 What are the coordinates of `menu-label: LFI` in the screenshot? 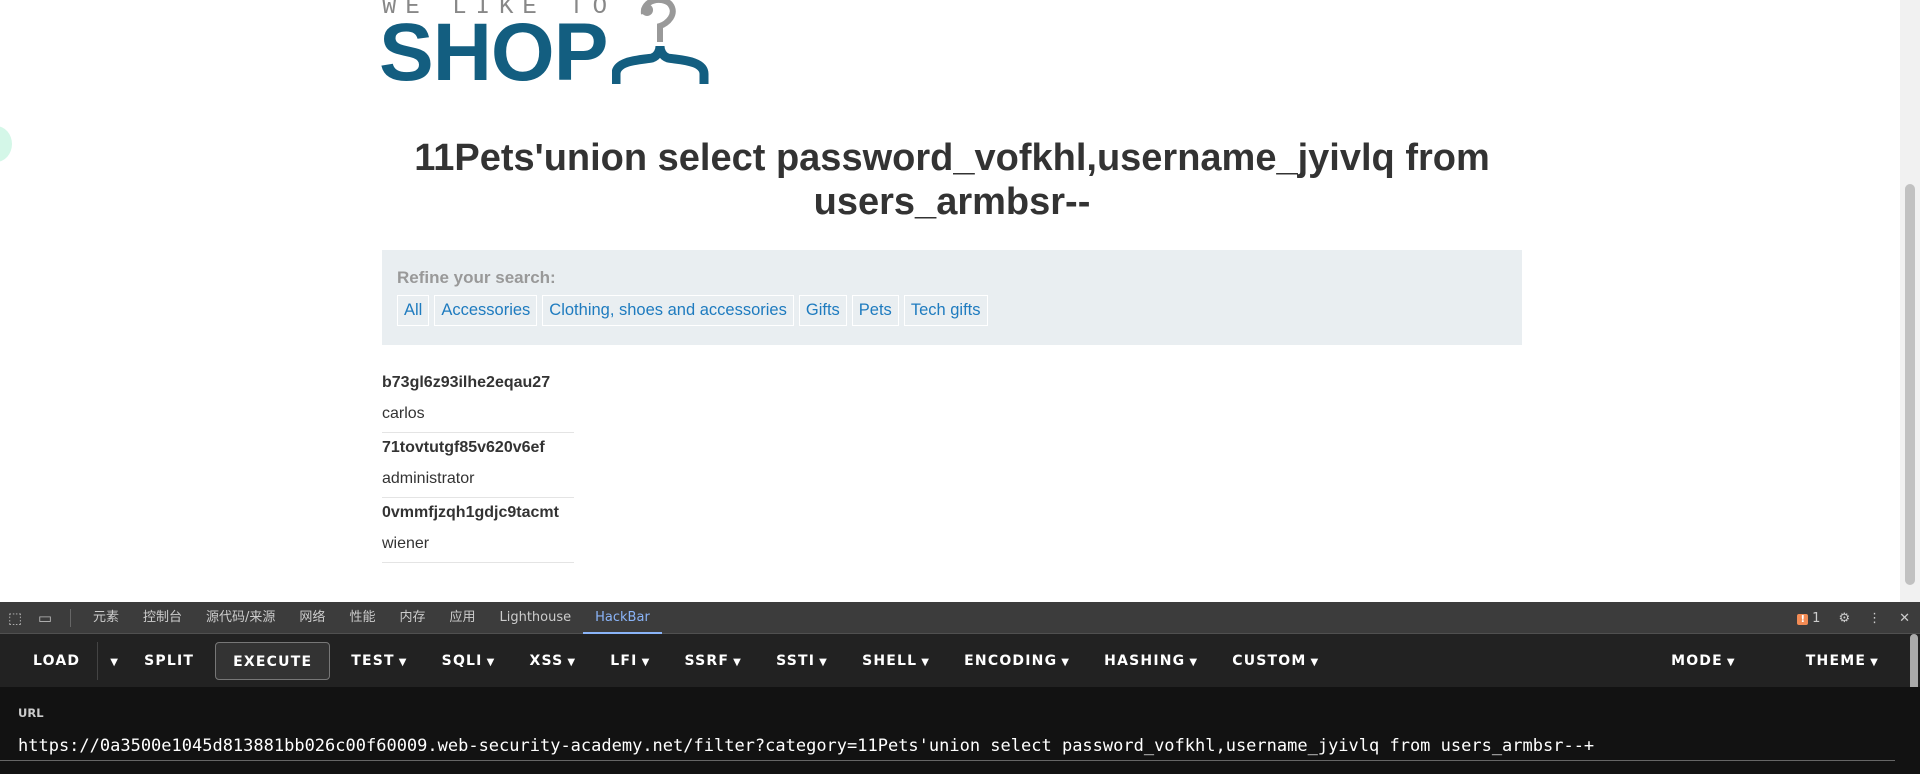 It's located at (624, 660).